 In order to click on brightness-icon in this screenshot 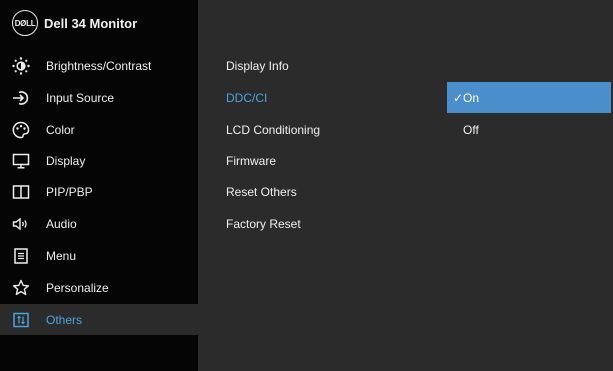, I will do `click(21, 66)`.